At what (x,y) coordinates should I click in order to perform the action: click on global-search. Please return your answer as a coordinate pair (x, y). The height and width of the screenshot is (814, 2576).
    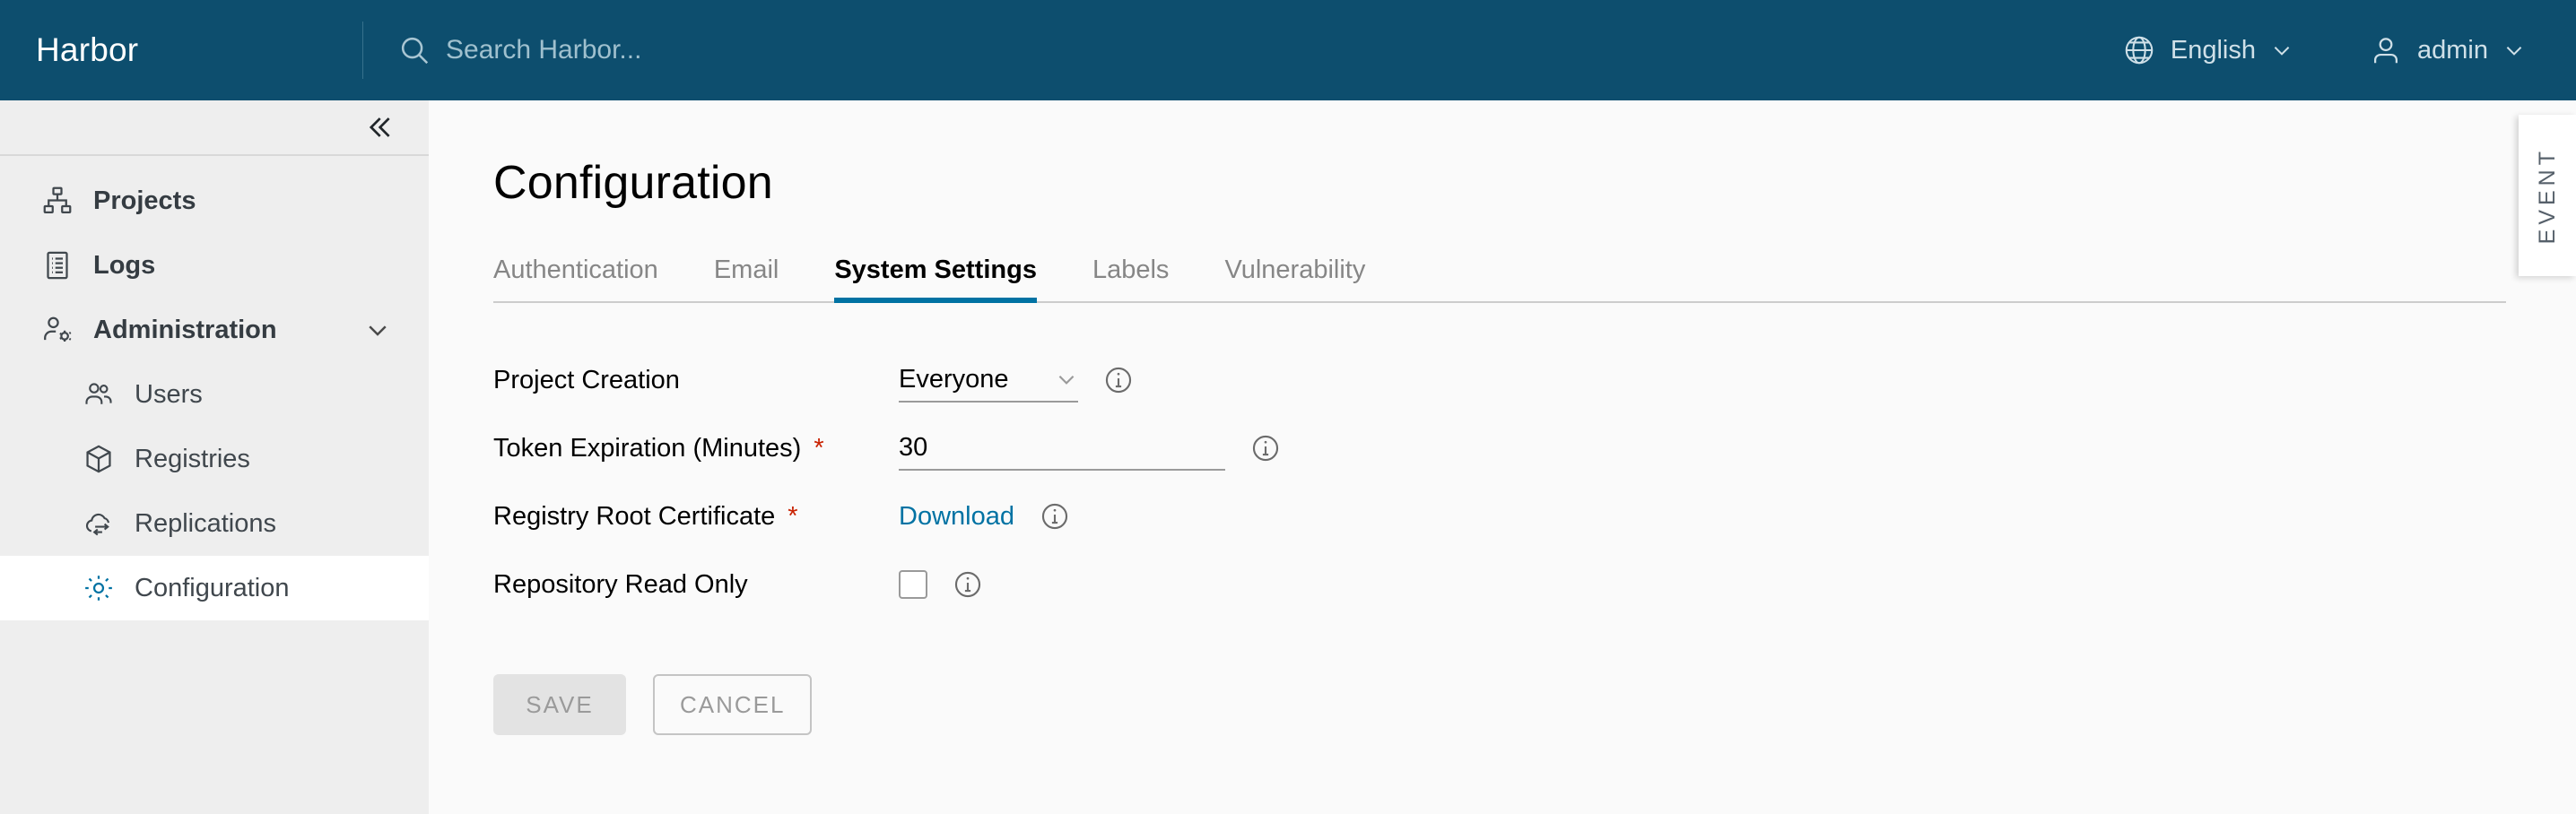
    Looking at the image, I should click on (1238, 50).